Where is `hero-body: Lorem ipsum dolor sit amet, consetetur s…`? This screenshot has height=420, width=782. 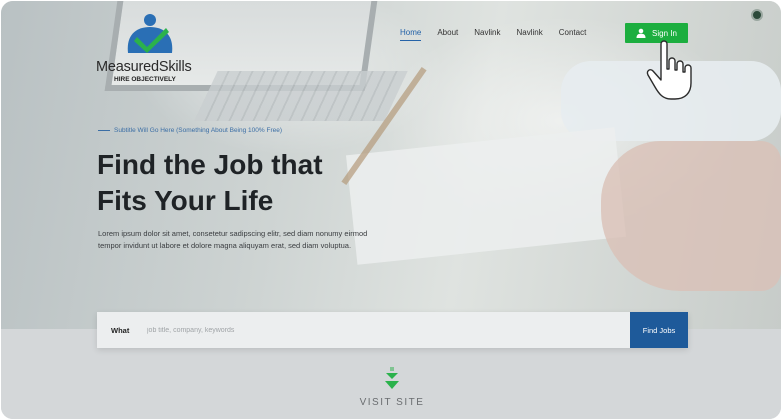 hero-body: Lorem ipsum dolor sit amet, consetetur s… is located at coordinates (233, 240).